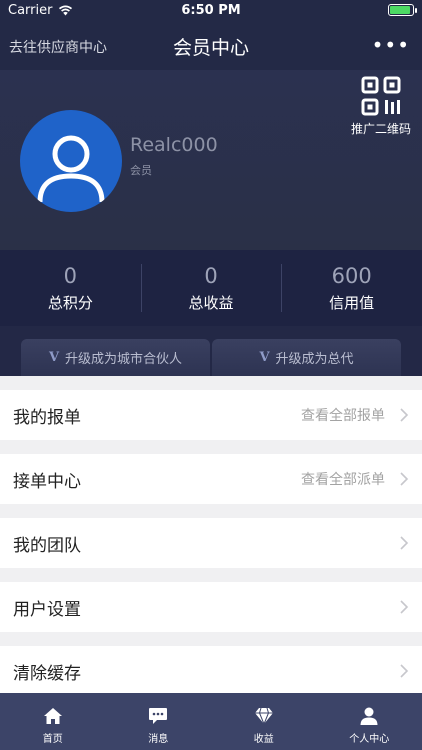  Describe the element at coordinates (314, 359) in the screenshot. I see `upgrade-label: 升级成为总代` at that location.